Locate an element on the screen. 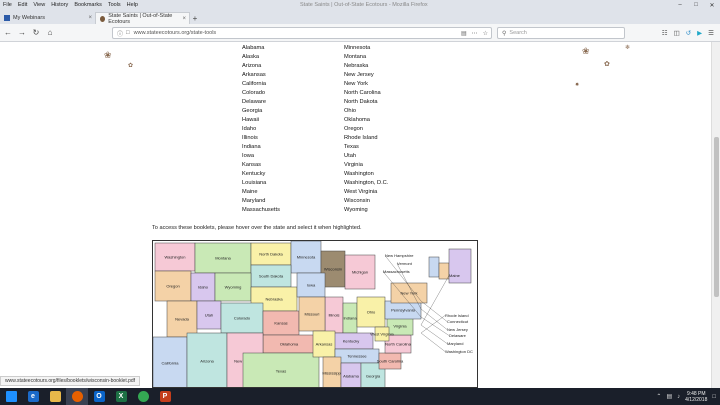 Image resolution: width=720 pixels, height=405 pixels. map-callout-label: Delaware is located at coordinates (458, 335).